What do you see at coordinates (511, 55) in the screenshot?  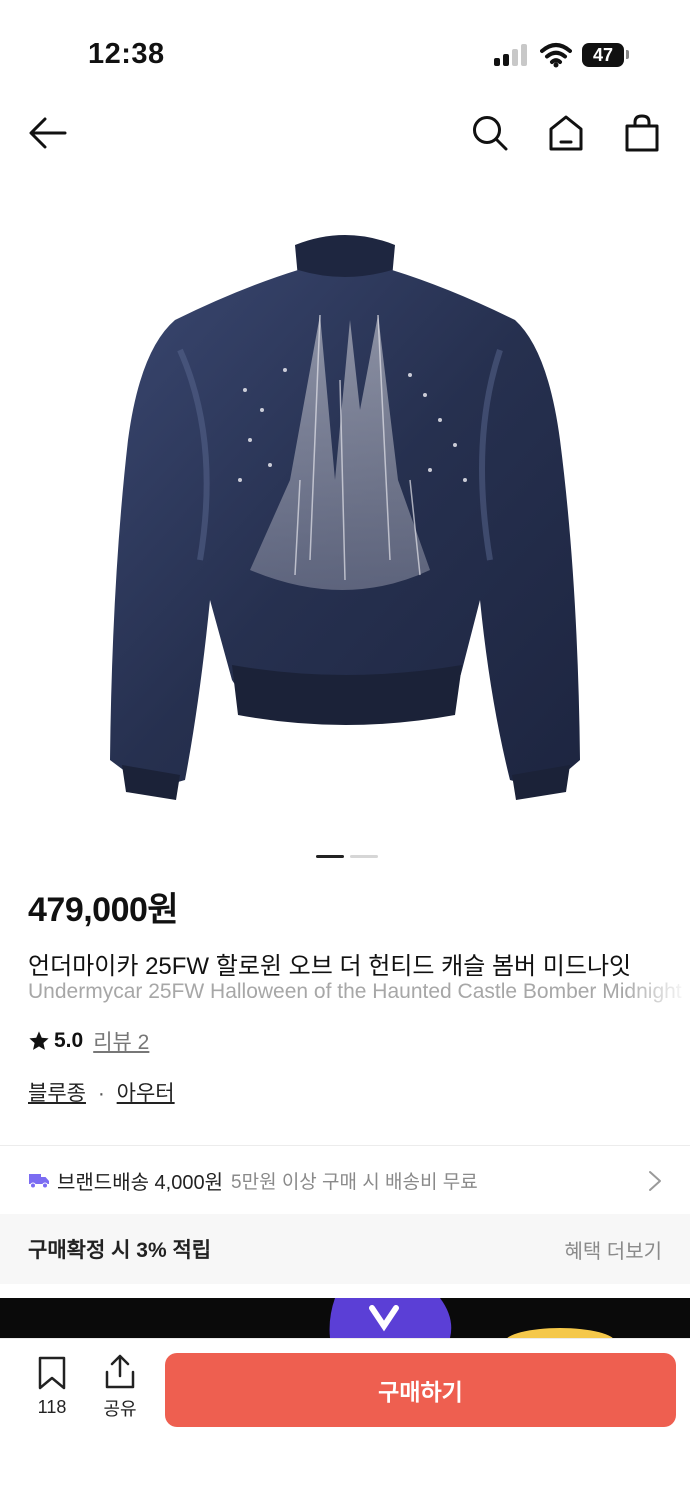 I see `cellular-signal-icon` at bounding box center [511, 55].